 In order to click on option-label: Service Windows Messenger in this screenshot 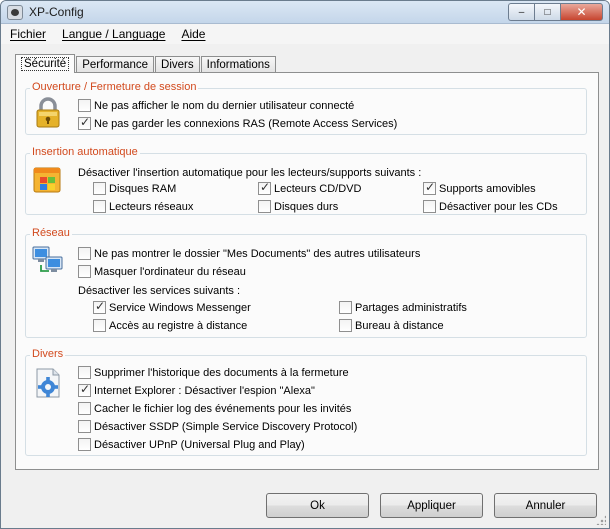, I will do `click(180, 307)`.